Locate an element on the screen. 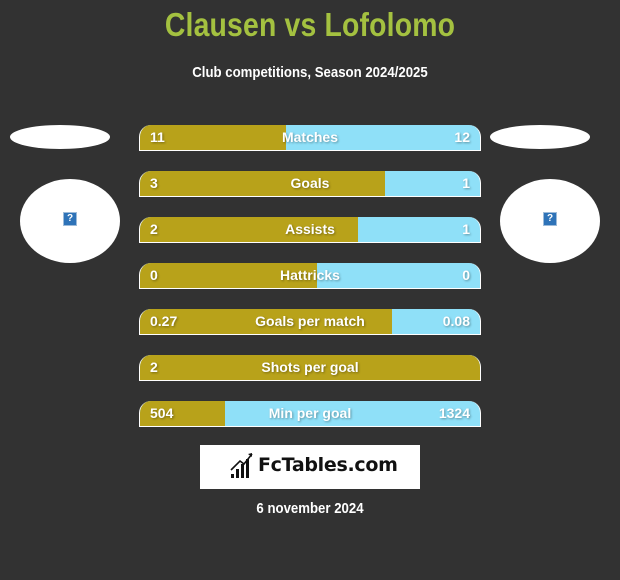 The width and height of the screenshot is (620, 580). stat-label: Min per goal is located at coordinates (310, 413).